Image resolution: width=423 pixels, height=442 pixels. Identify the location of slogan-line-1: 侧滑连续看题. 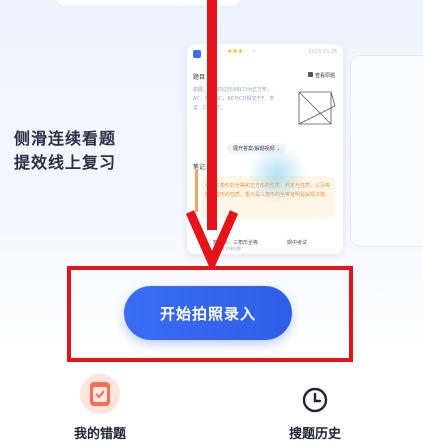
(65, 138).